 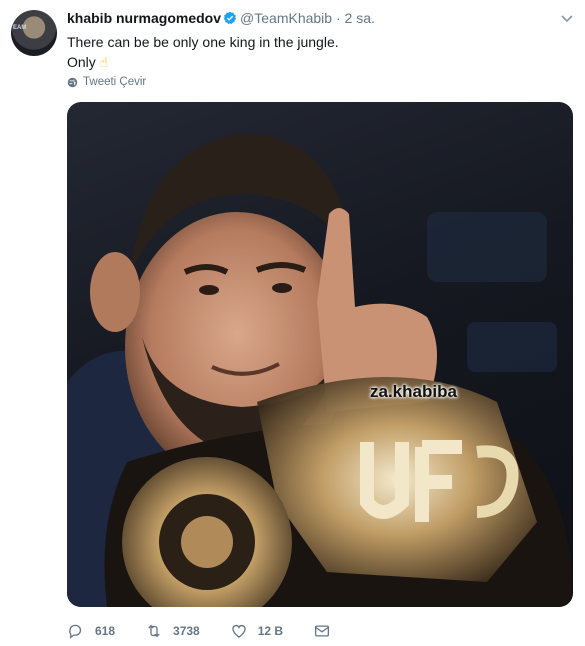 I want to click on tweet-text-only: Only, so click(x=81, y=62).